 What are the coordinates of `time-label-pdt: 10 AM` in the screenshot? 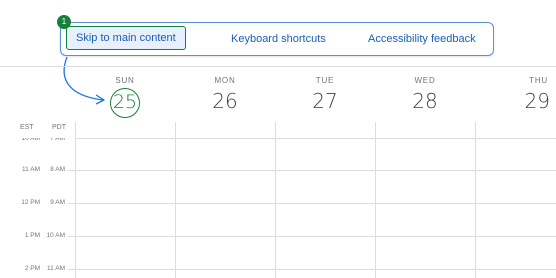 It's located at (55, 235).